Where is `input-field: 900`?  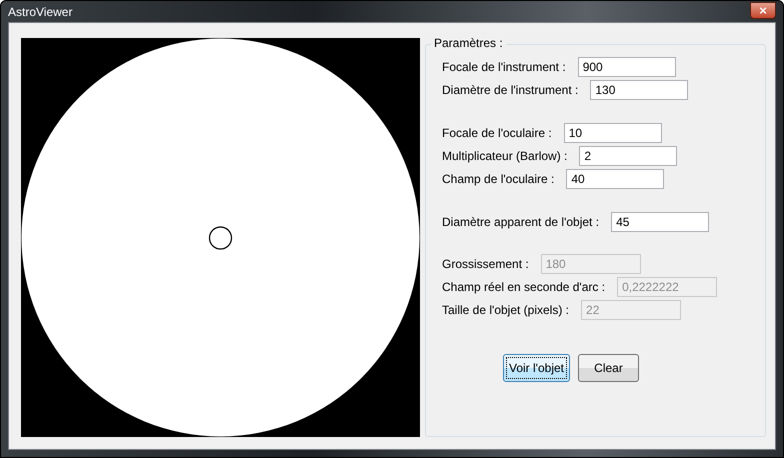 input-field: 900 is located at coordinates (627, 67).